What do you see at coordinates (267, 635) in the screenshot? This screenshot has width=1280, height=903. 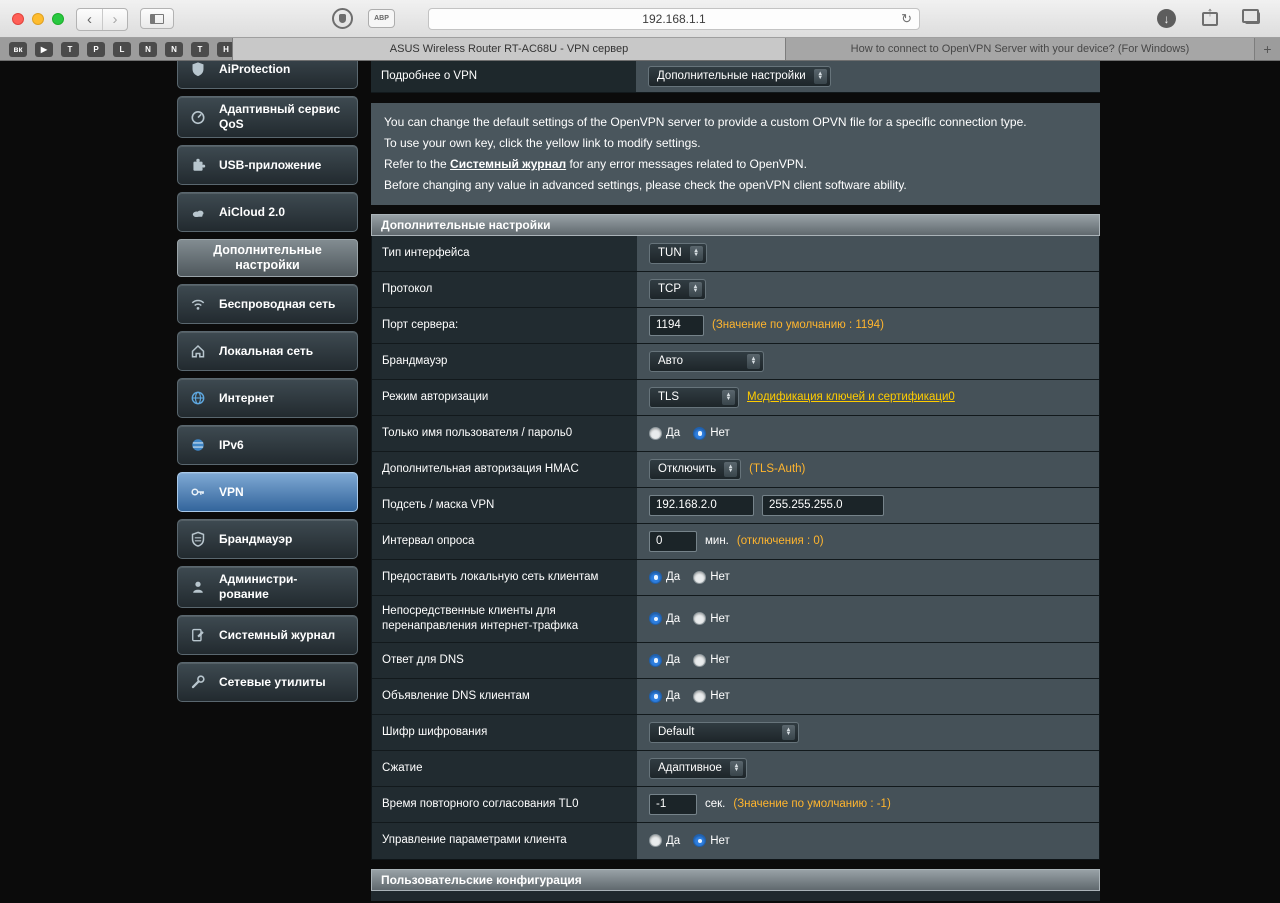 I see `sidebar-item-system-log: Системный журнал` at bounding box center [267, 635].